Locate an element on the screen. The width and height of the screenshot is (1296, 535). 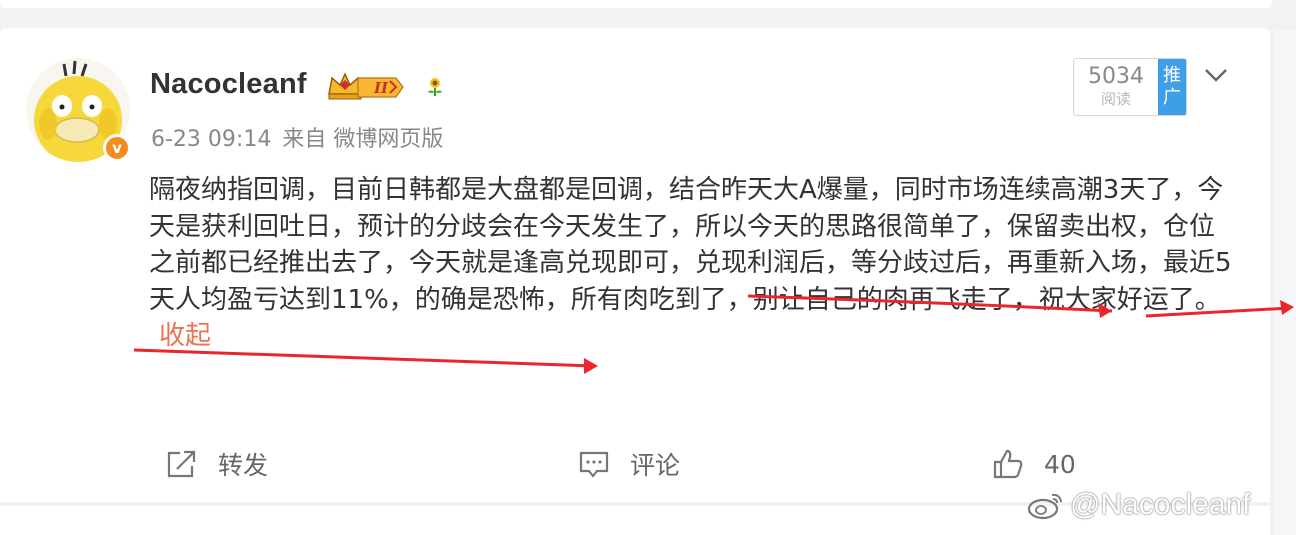
author-name: Nacocleanf is located at coordinates (228, 84).